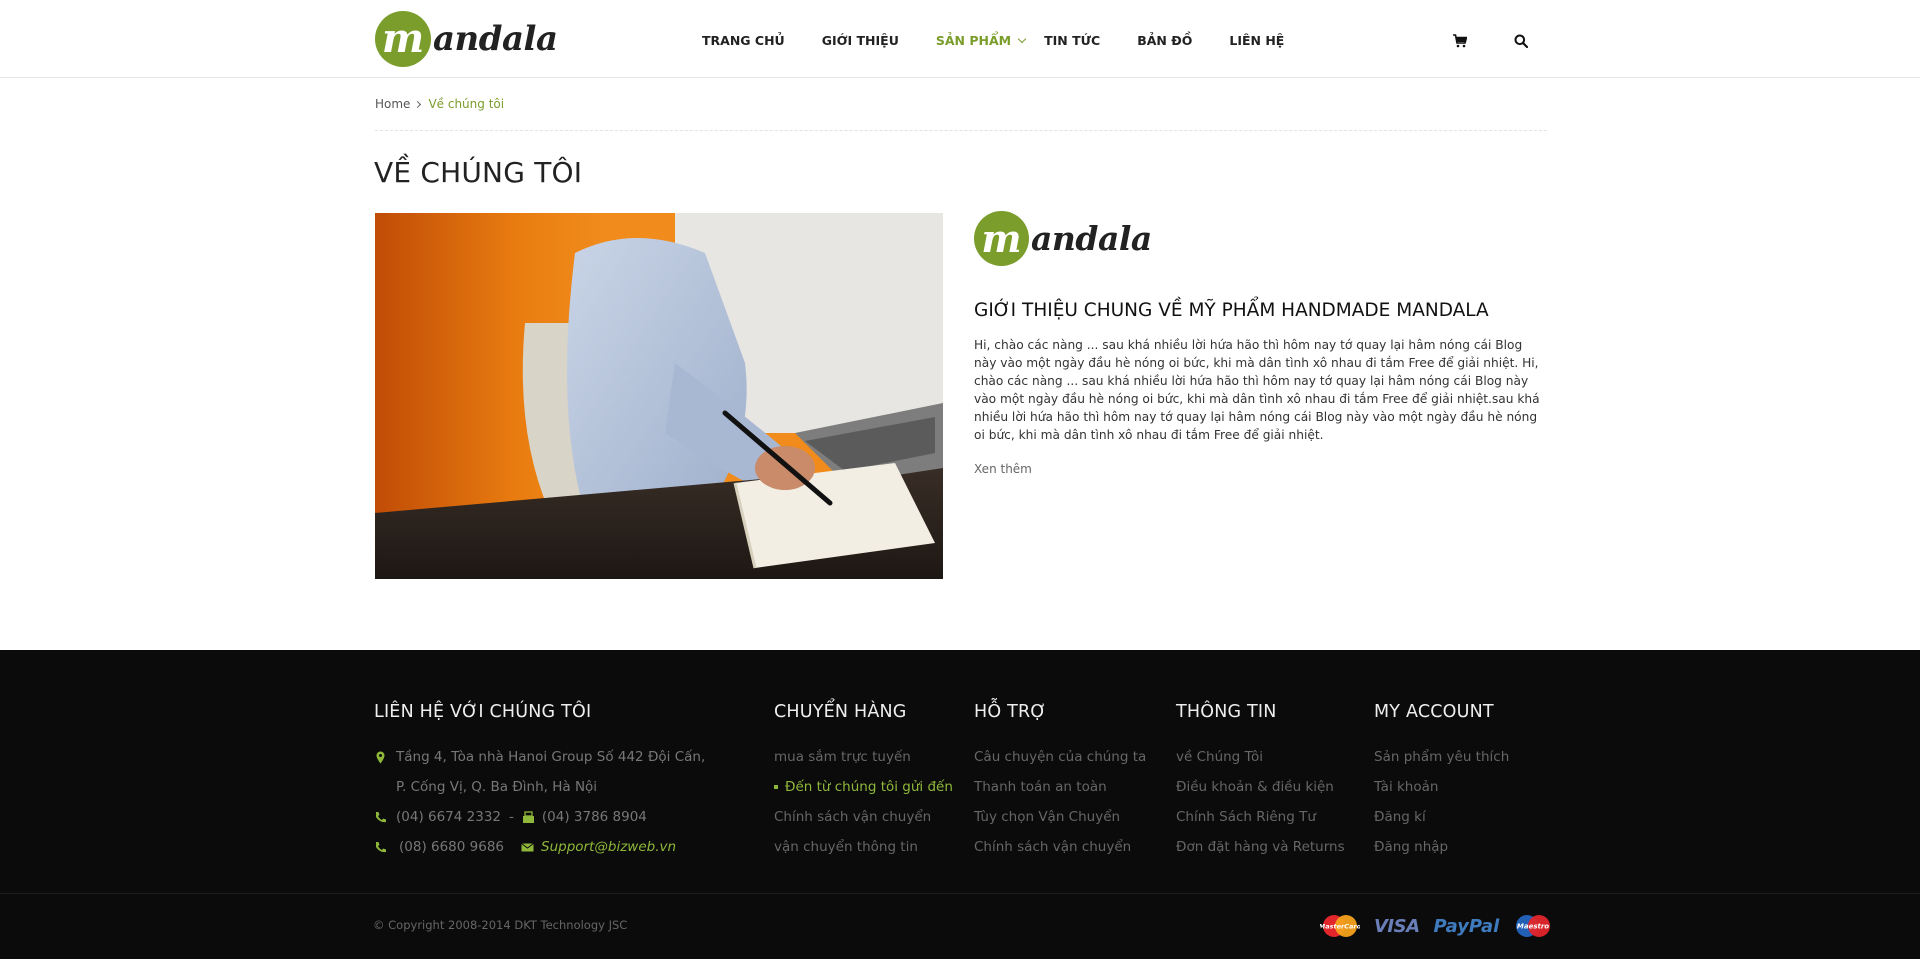 This screenshot has height=959, width=1920. I want to click on address-line-2: P. Cống Vị, Q. Ba Đình, Hà Nội, so click(497, 787).